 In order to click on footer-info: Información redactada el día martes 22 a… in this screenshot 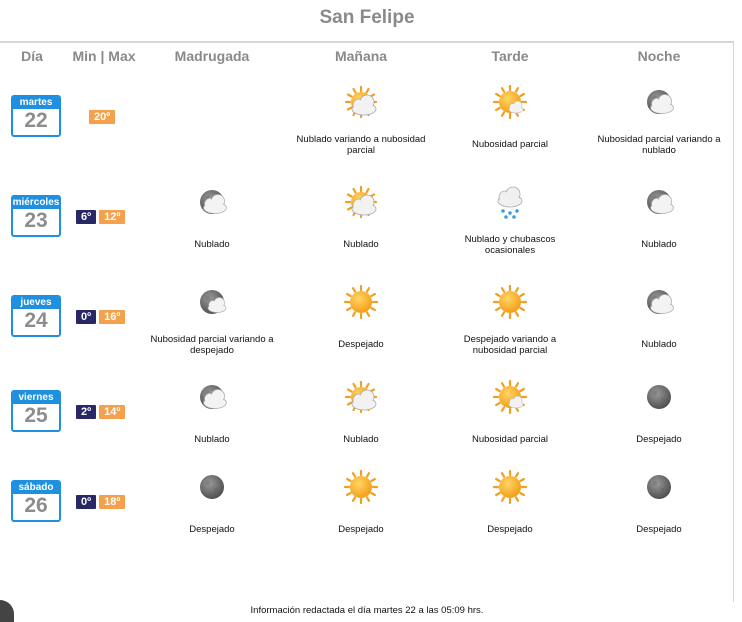, I will do `click(367, 610)`.